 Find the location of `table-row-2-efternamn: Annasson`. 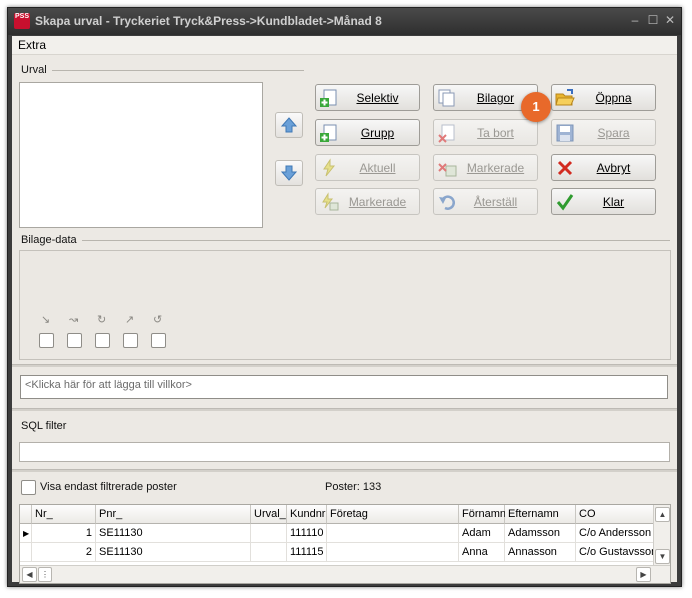

table-row-2-efternamn: Annasson is located at coordinates (540, 552).